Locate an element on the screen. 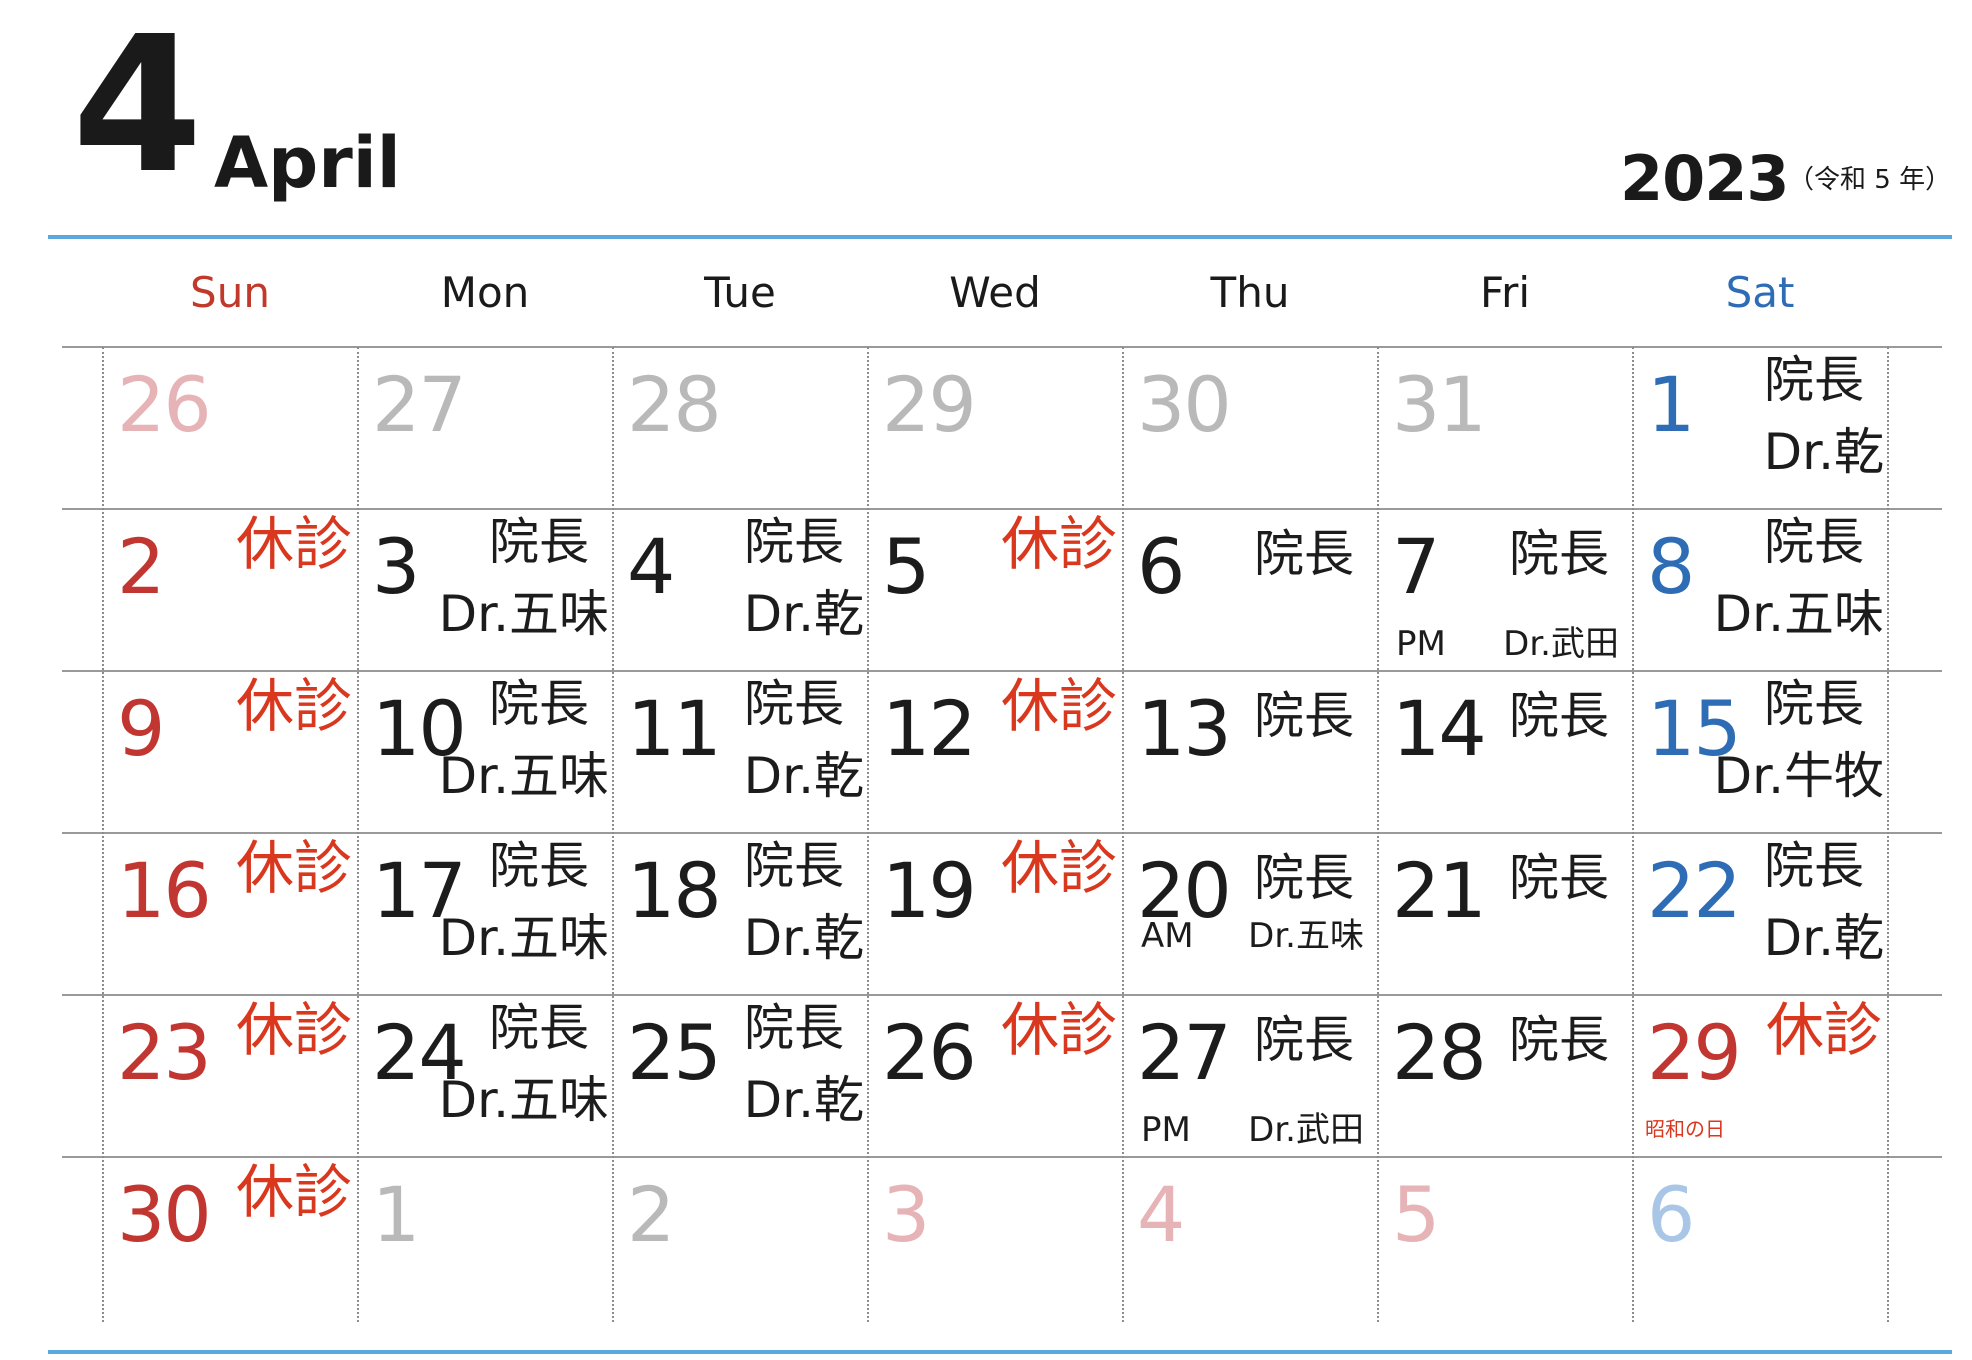 The width and height of the screenshot is (1972, 1360). day-number: 3 is located at coordinates (396, 566).